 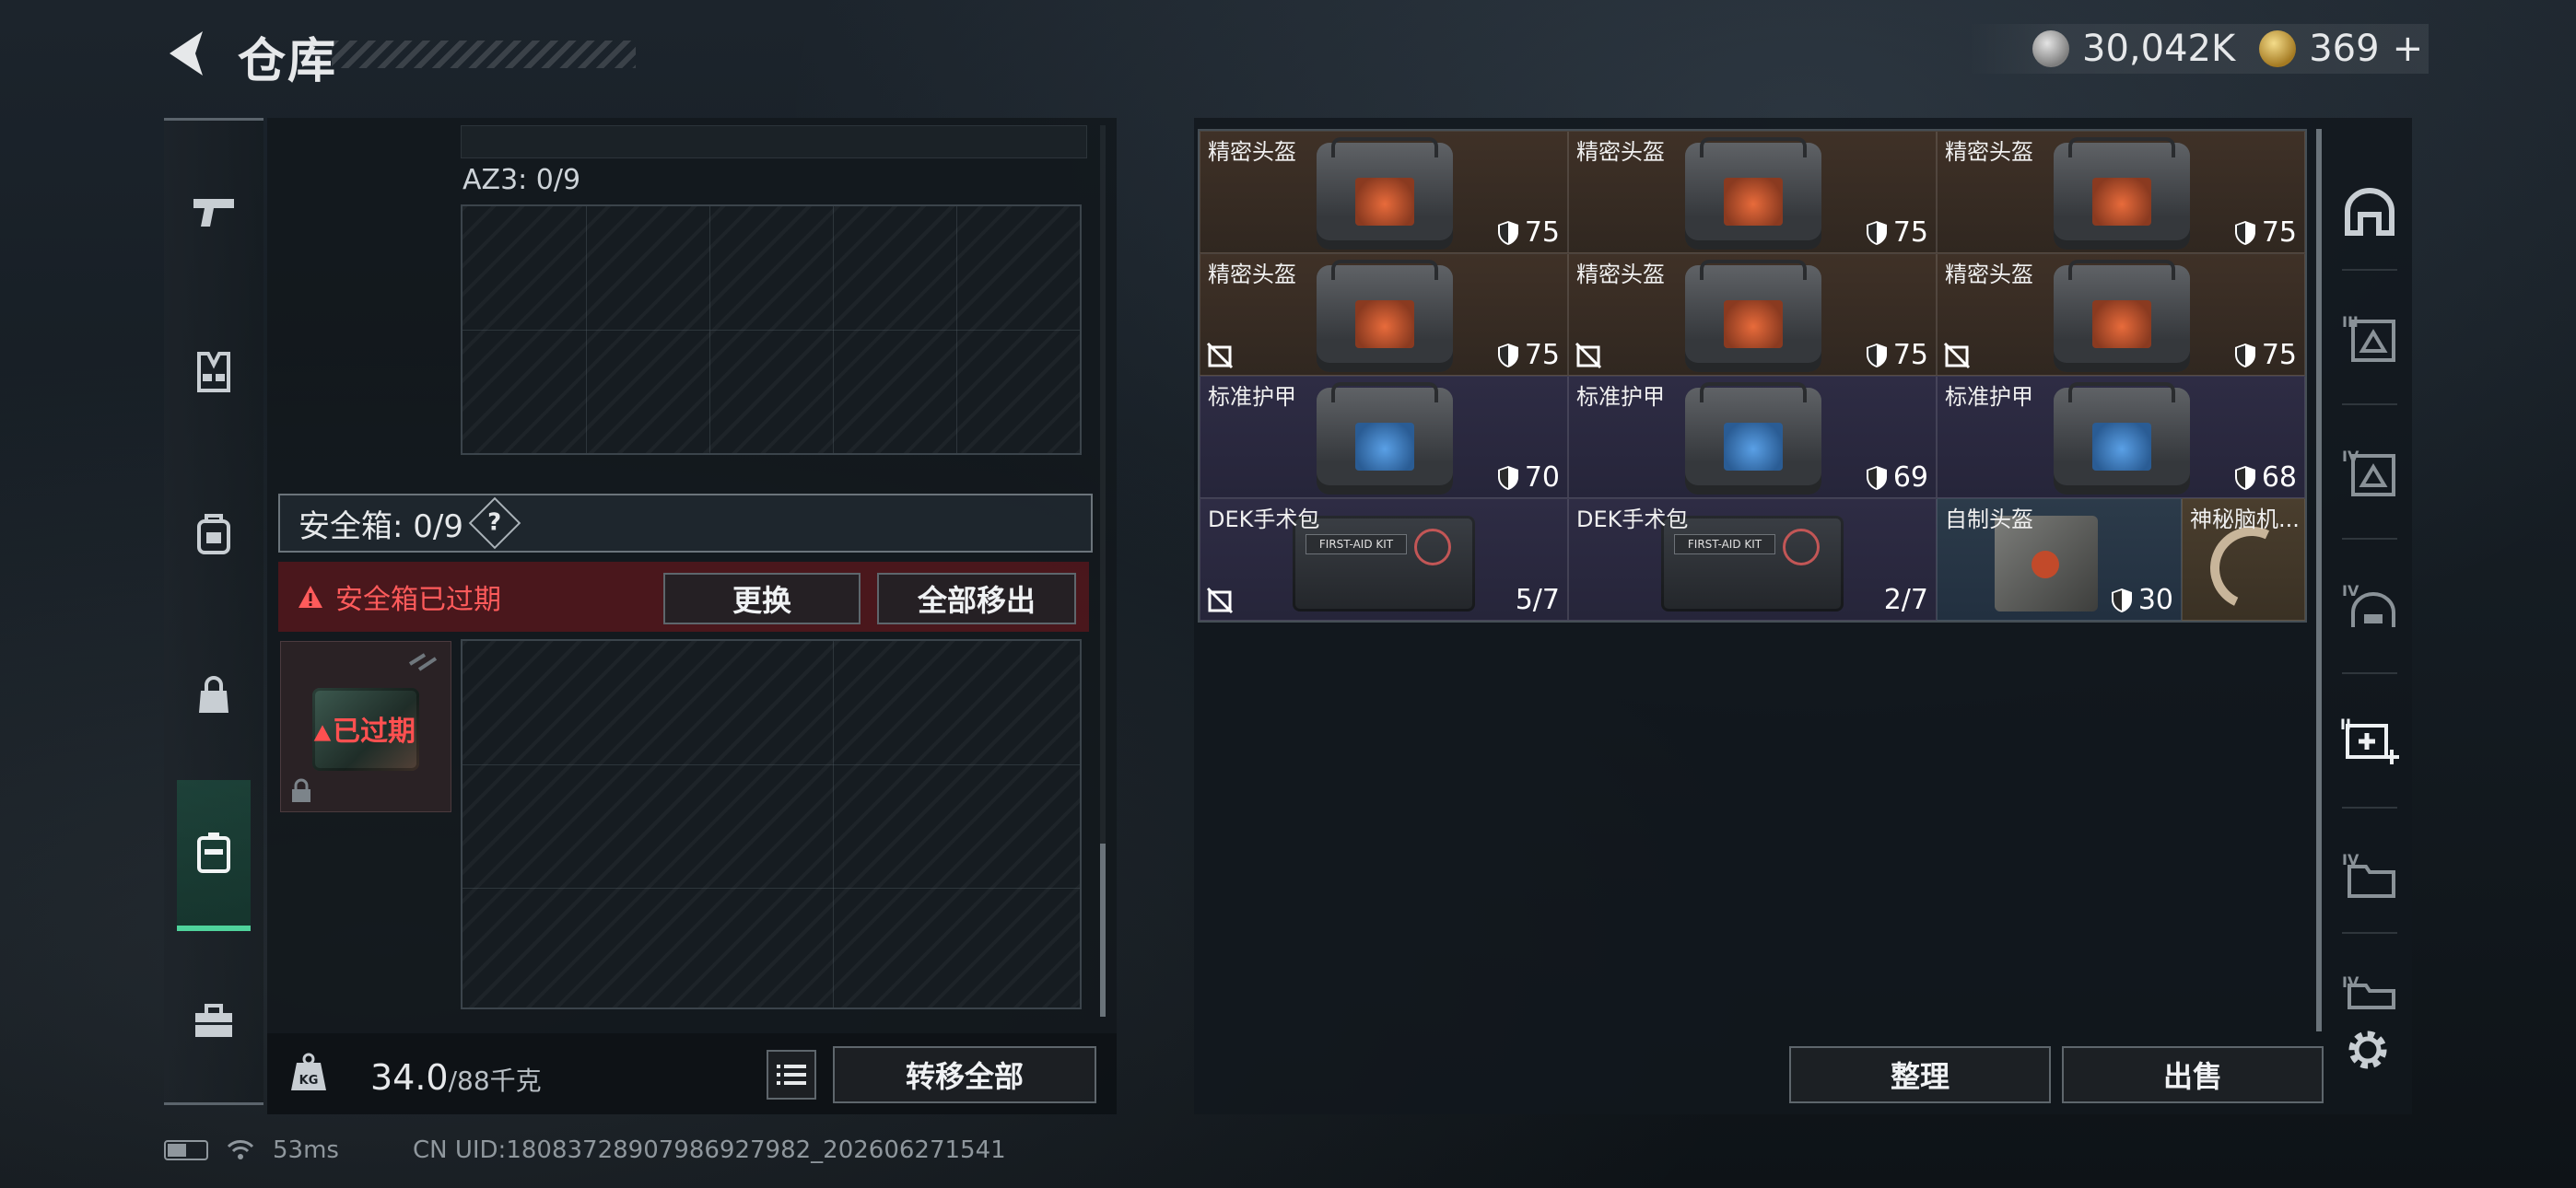 I want to click on list-view-button, so click(x=791, y=1075).